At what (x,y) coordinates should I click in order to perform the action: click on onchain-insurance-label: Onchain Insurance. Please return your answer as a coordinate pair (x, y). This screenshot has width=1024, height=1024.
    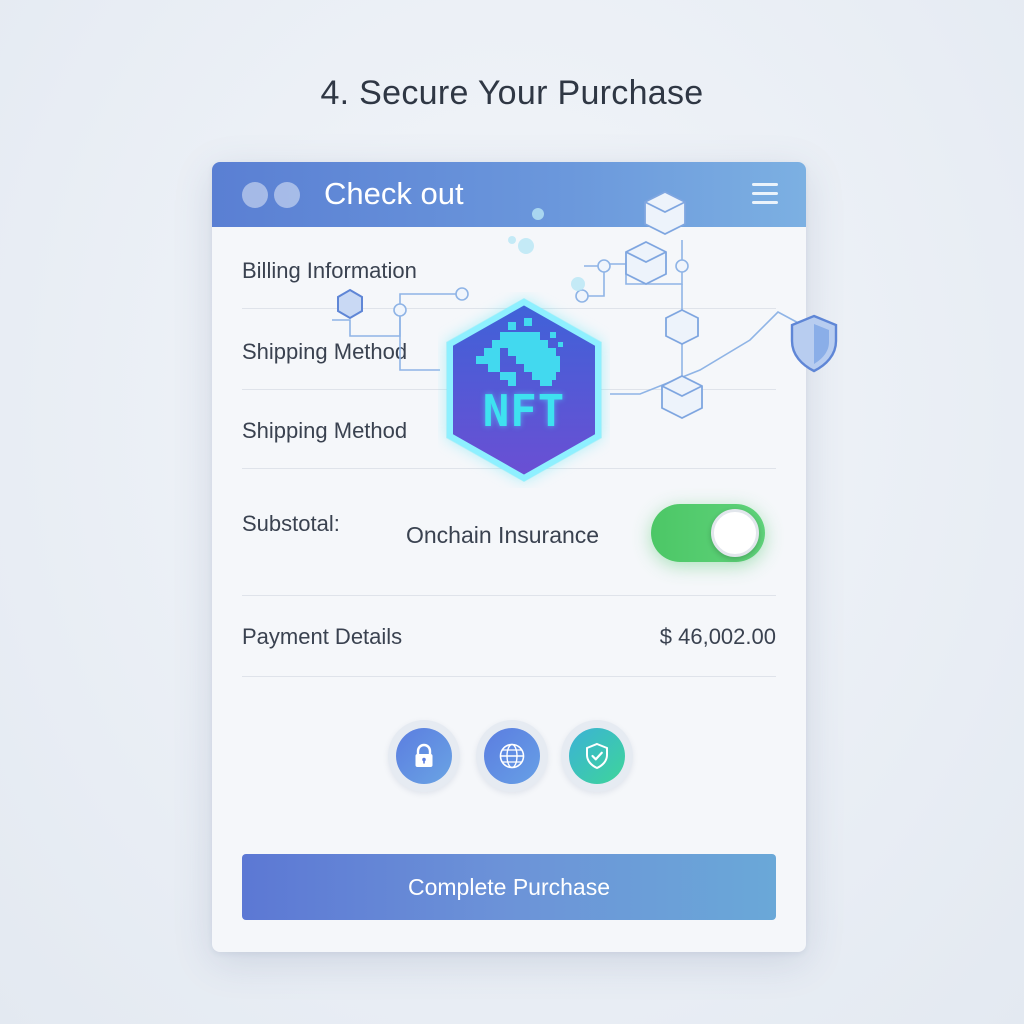
    Looking at the image, I should click on (503, 535).